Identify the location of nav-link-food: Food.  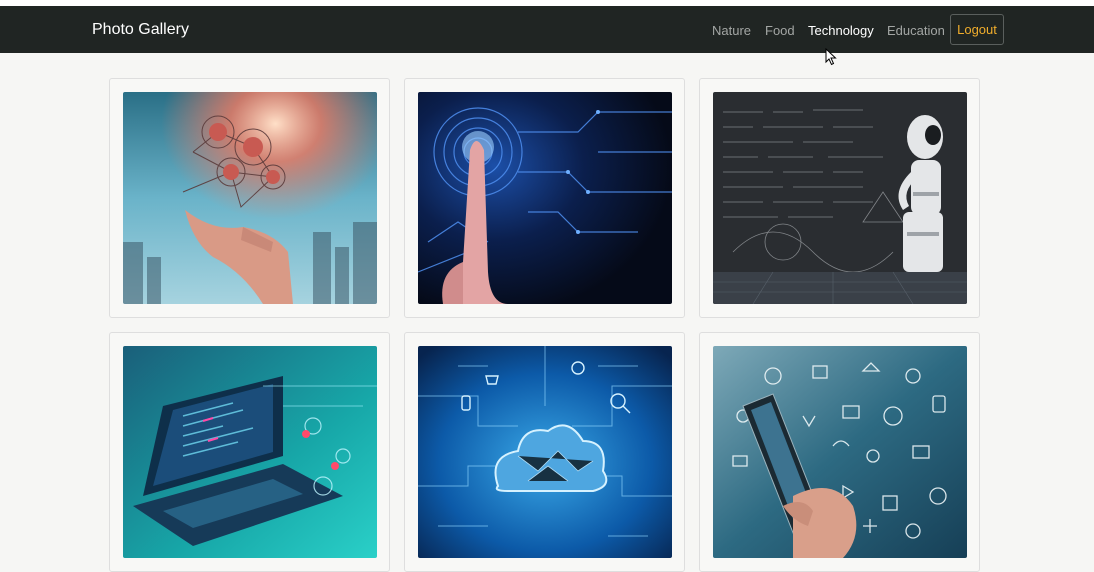
(780, 31).